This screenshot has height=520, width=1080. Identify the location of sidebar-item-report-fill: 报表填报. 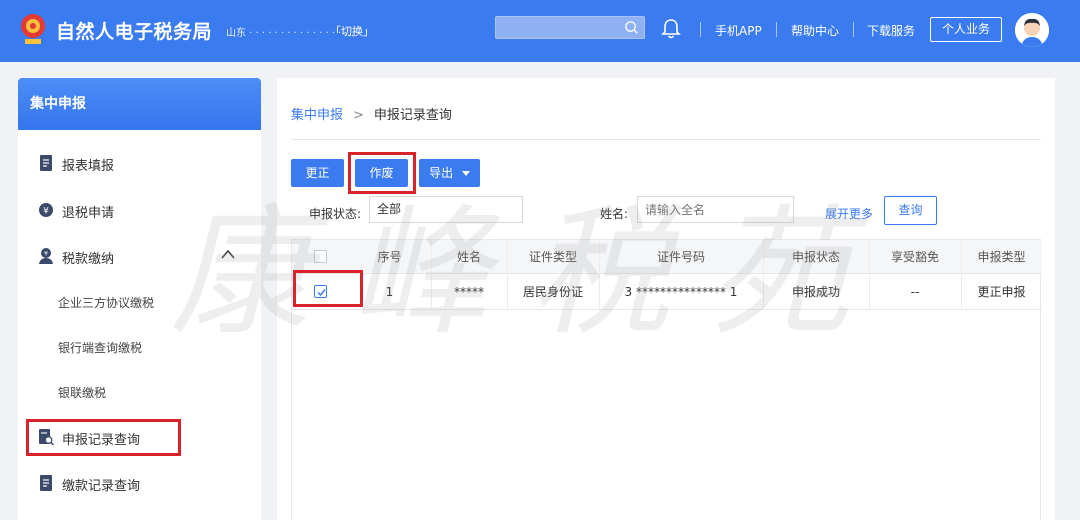
(139, 163).